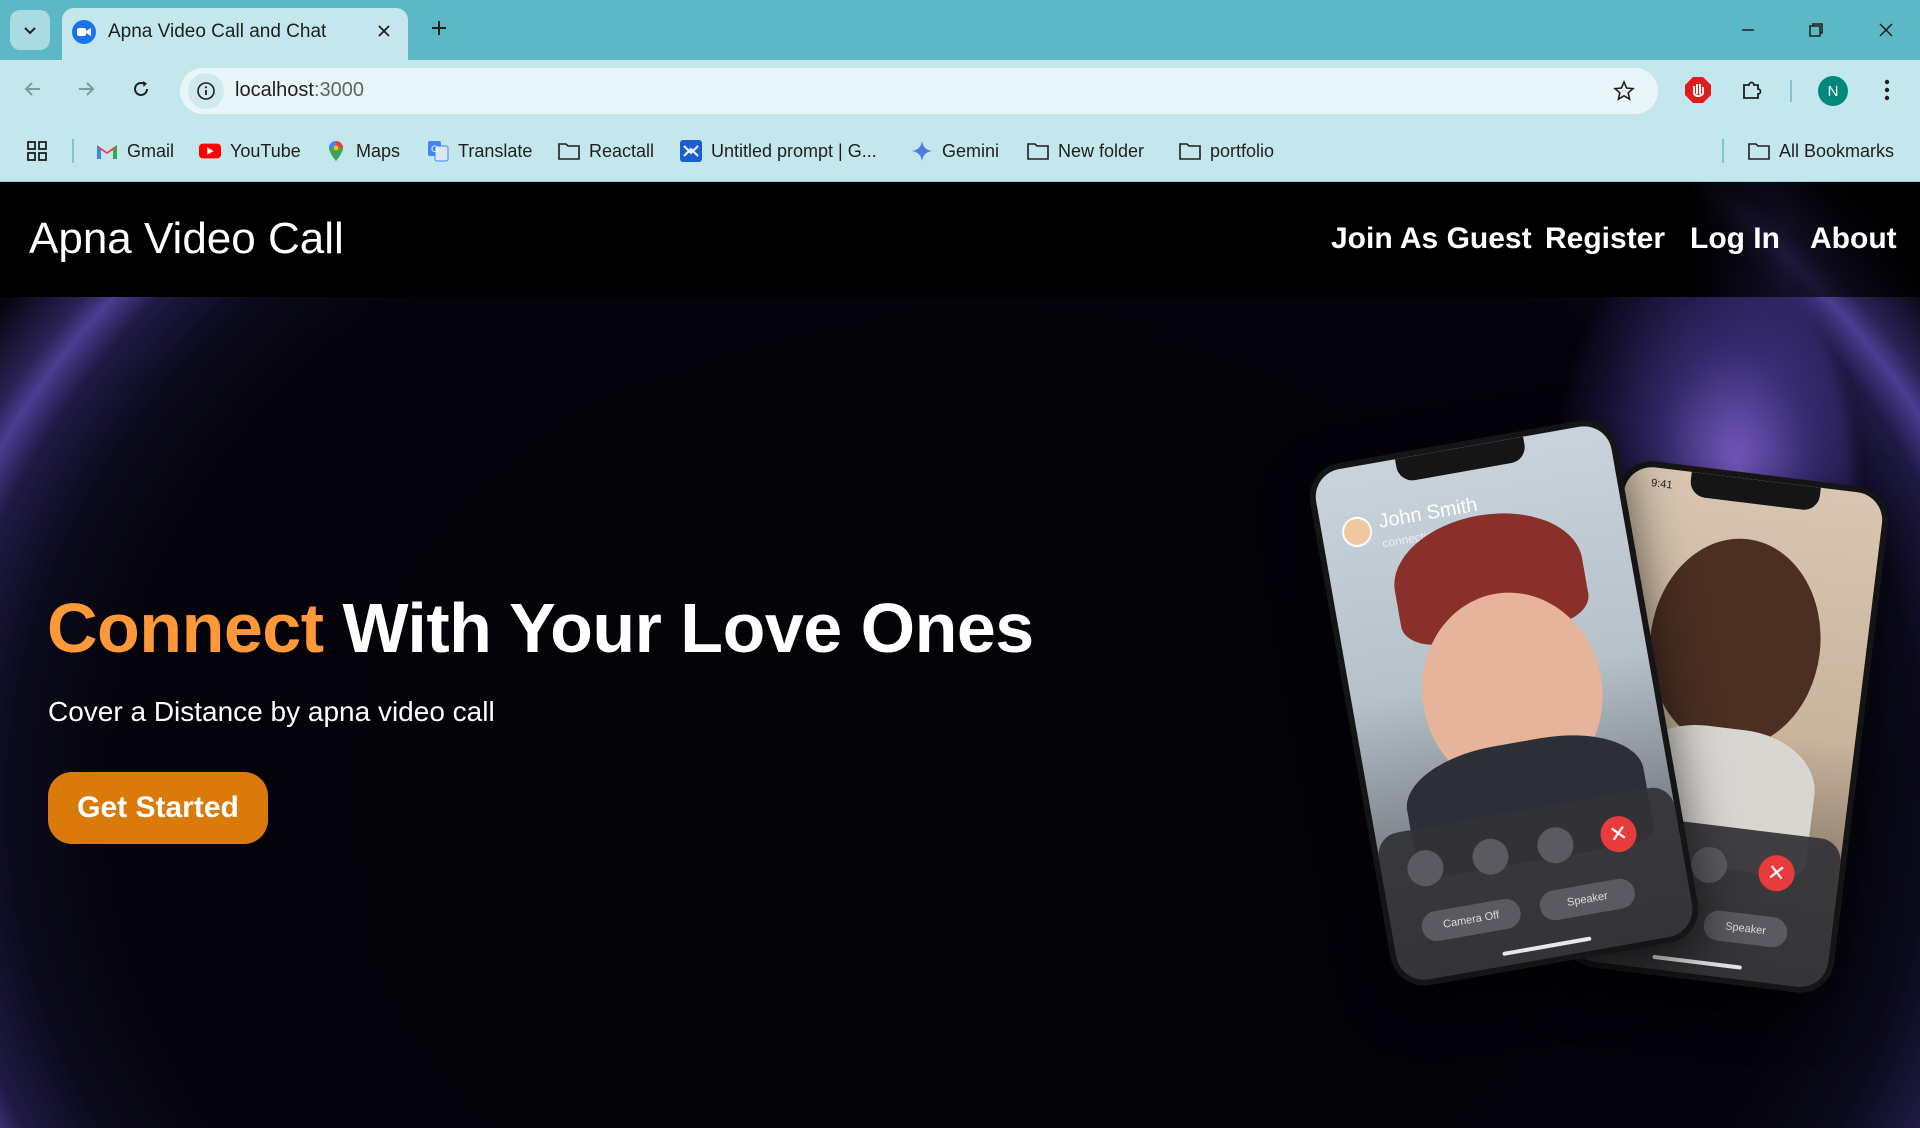  I want to click on forward-button, so click(86, 89).